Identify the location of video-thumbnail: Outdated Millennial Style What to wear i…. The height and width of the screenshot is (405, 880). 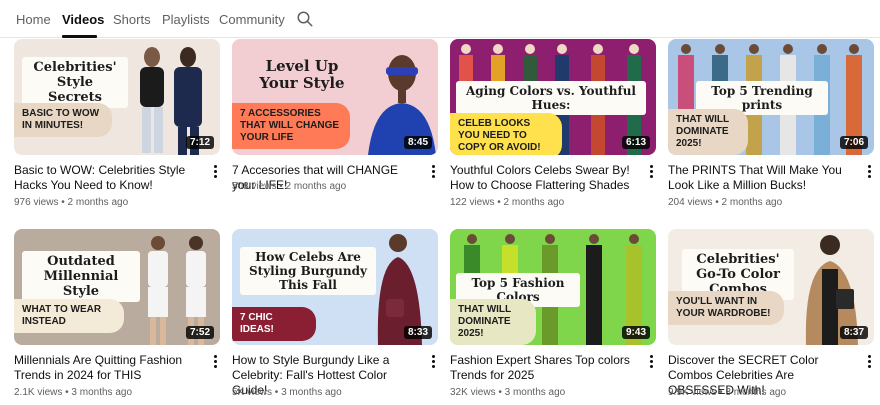
(117, 287).